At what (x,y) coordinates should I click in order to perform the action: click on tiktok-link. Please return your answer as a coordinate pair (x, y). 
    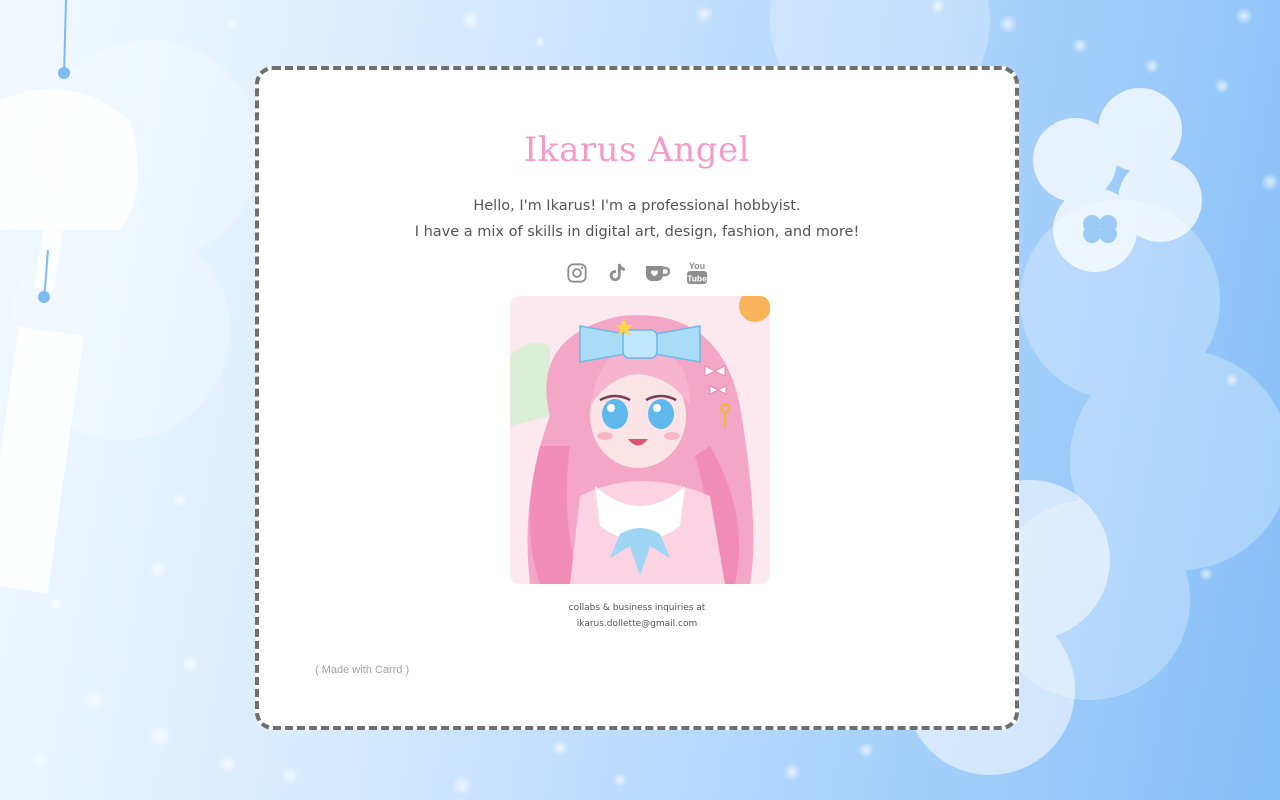
    Looking at the image, I should click on (617, 273).